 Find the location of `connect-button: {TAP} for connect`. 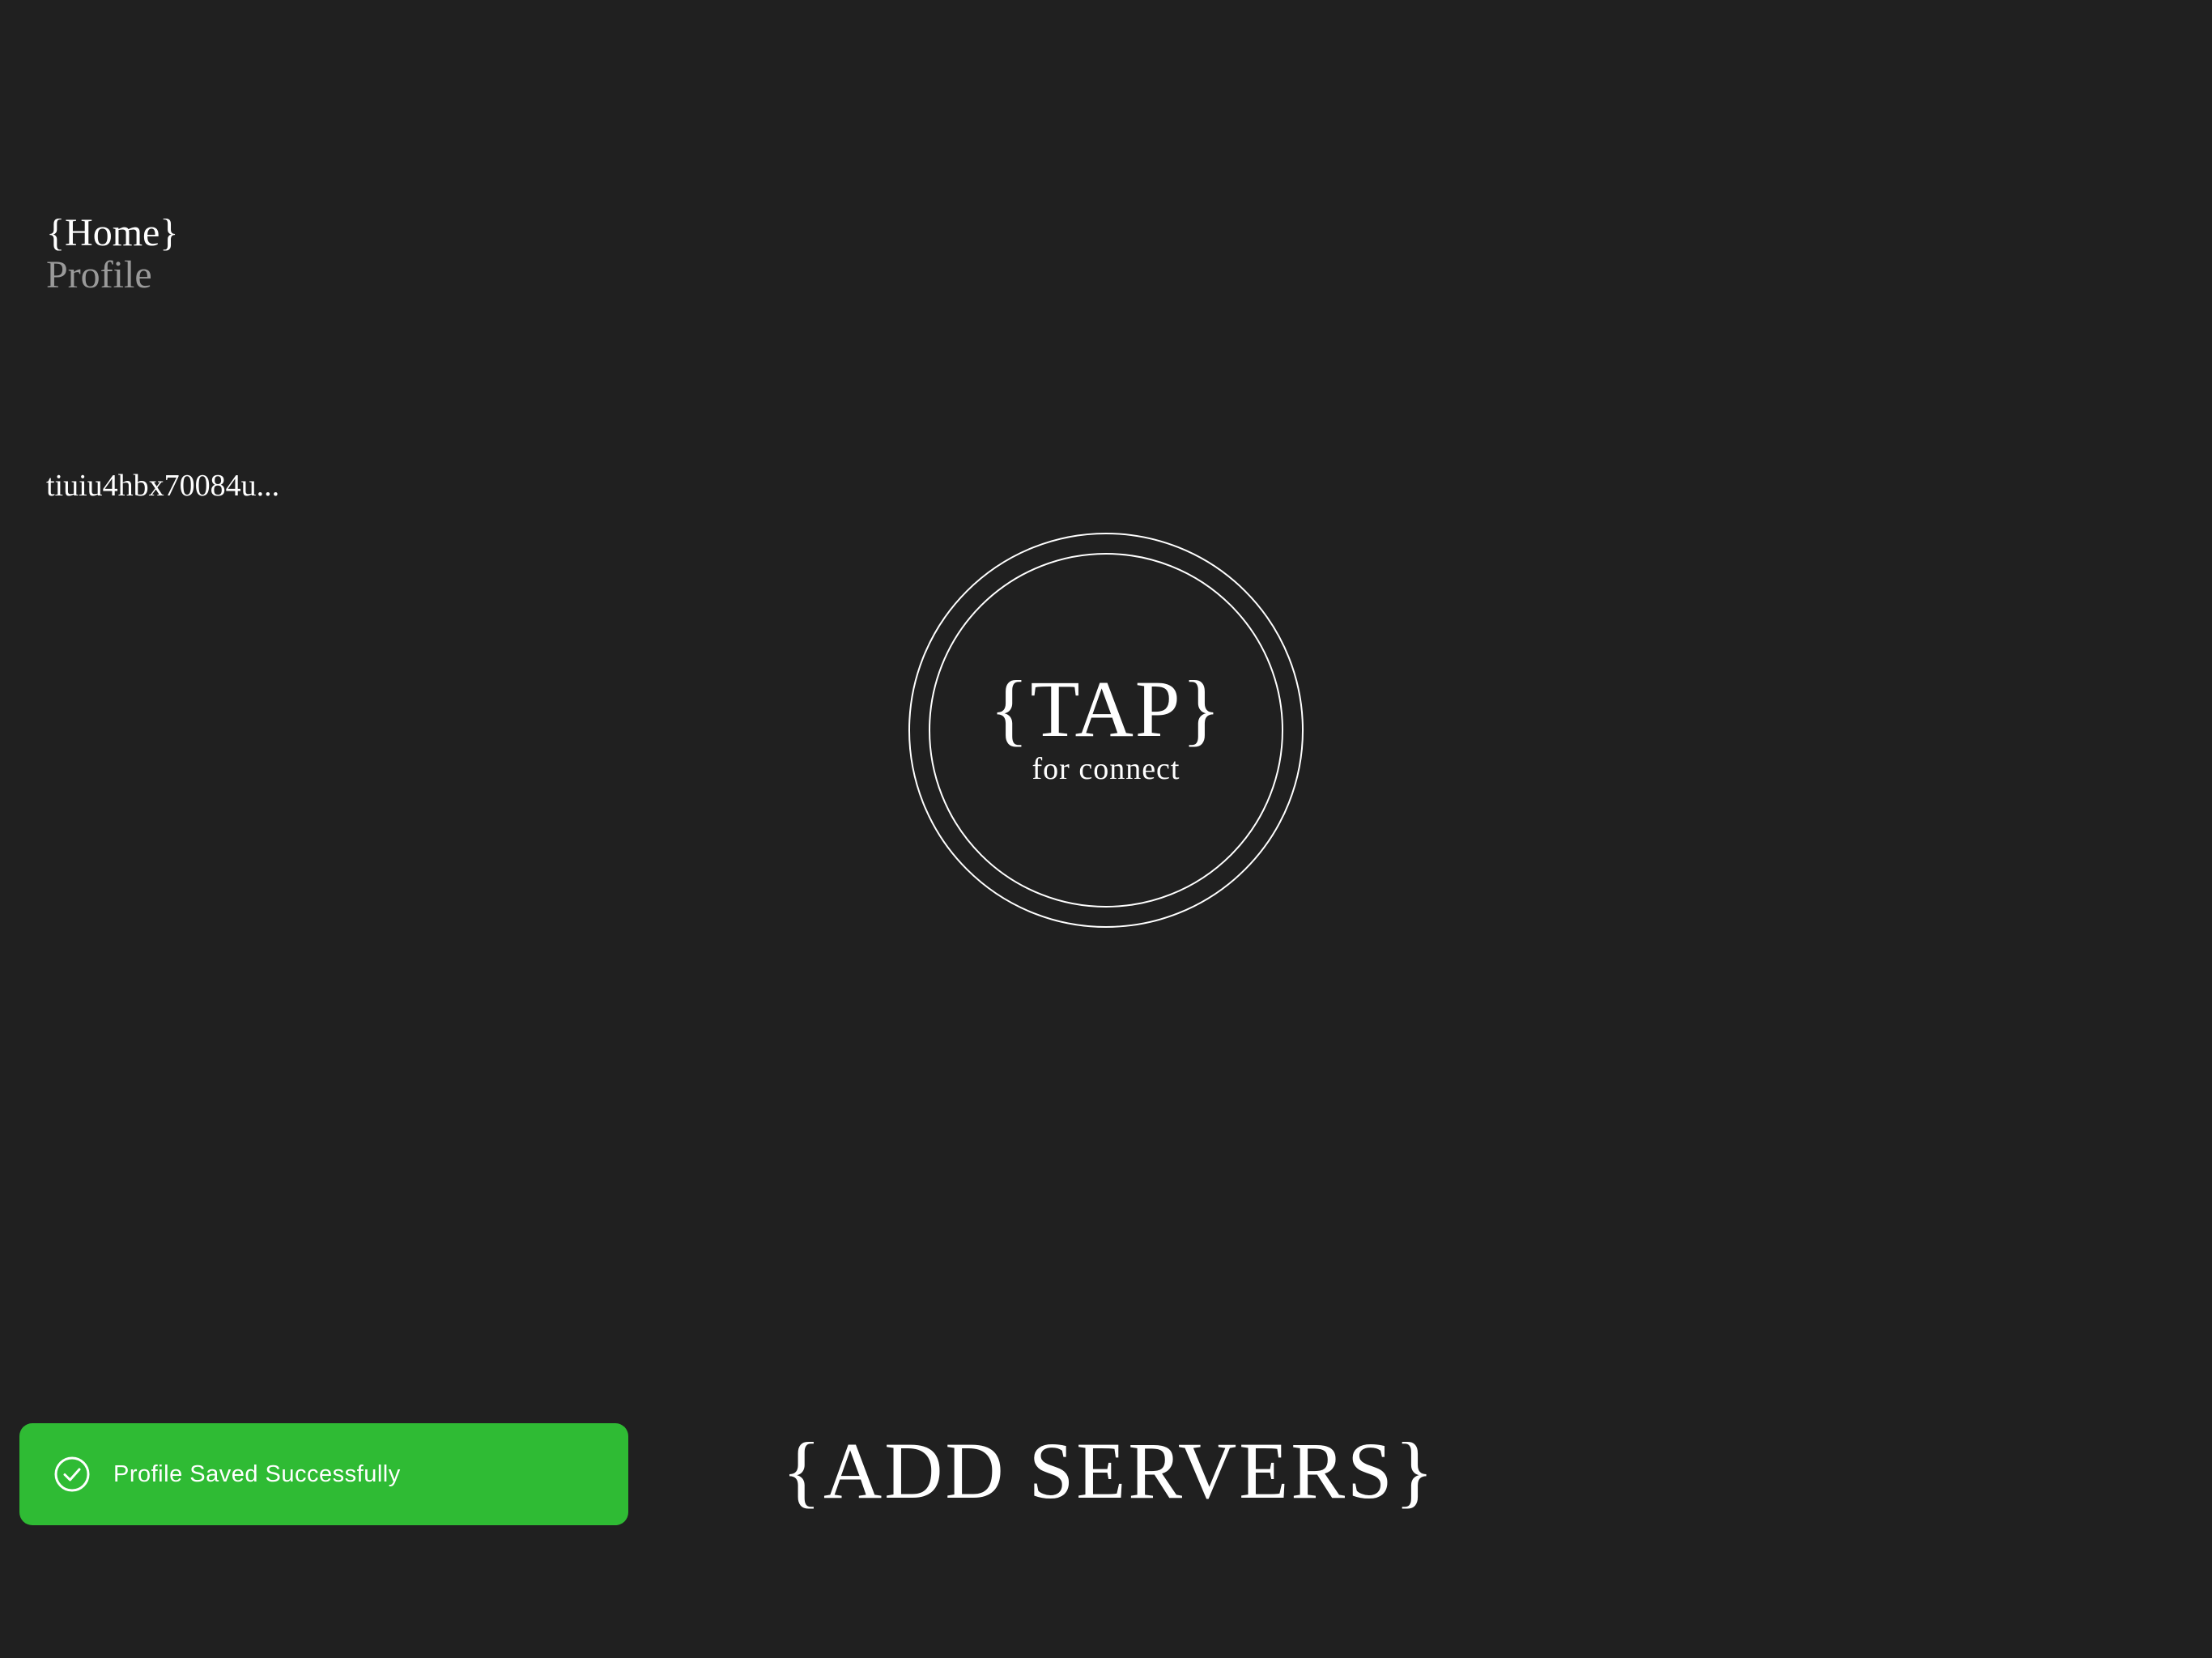

connect-button: {TAP} for connect is located at coordinates (1106, 730).